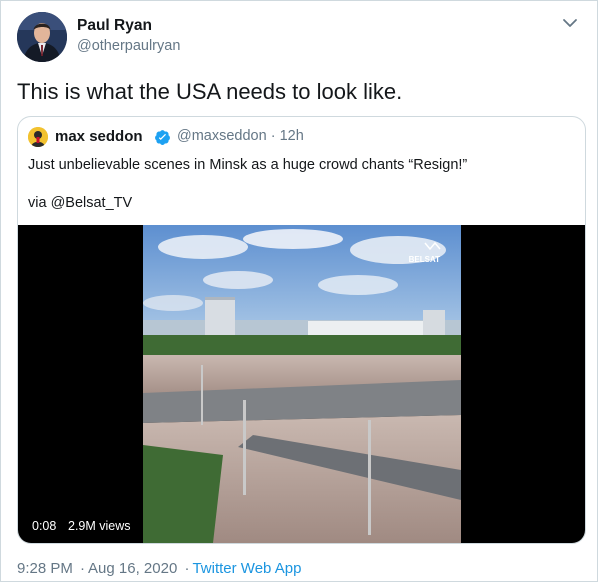 This screenshot has width=598, height=582. I want to click on quoted-author-avatar, so click(38, 137).